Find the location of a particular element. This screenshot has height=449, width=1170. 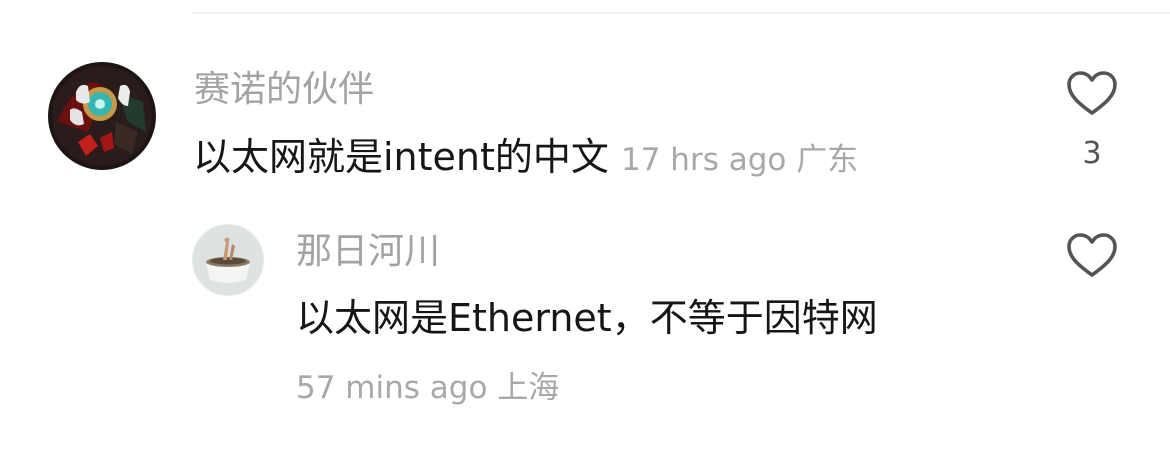

reply-location: 上海 is located at coordinates (528, 388).